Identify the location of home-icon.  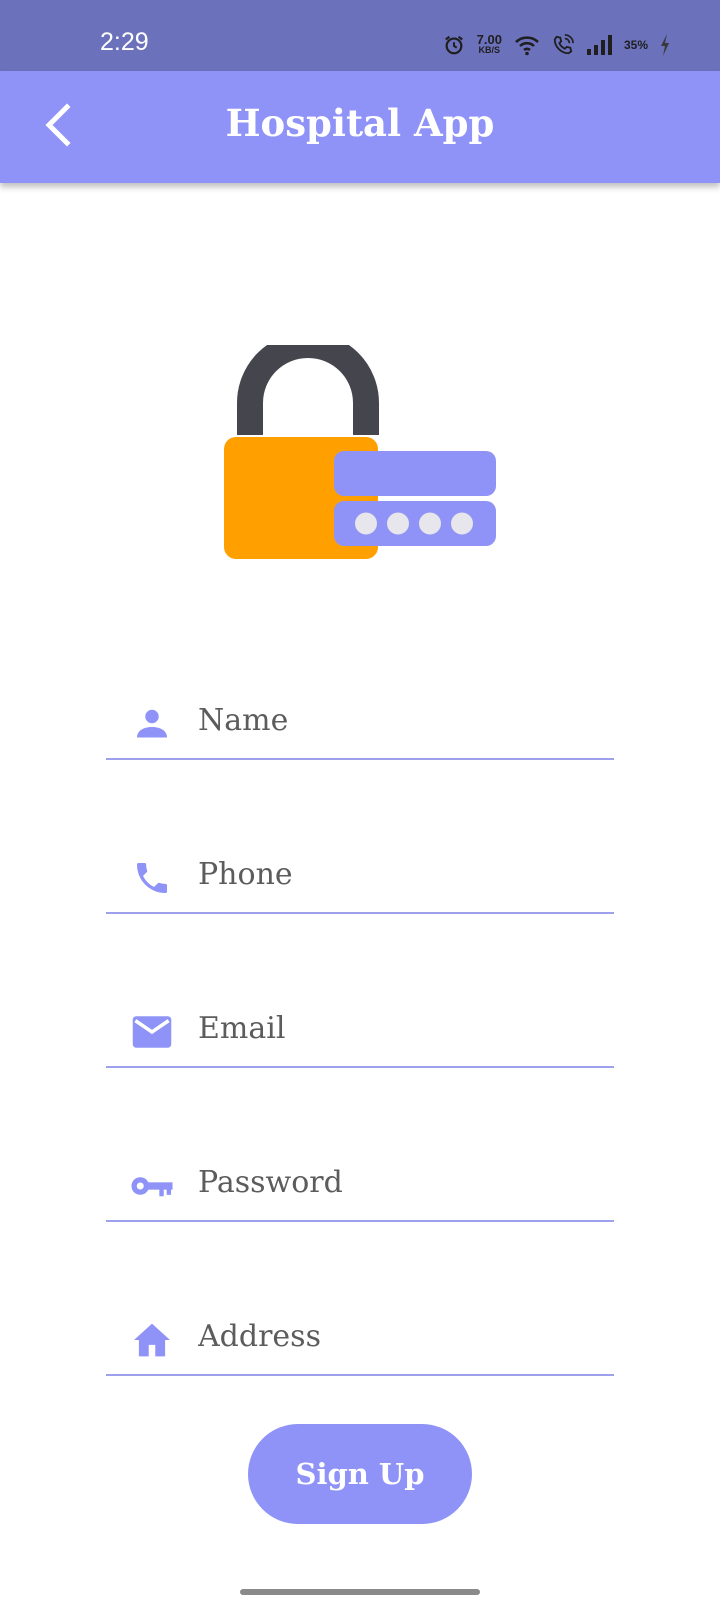
(152, 1340).